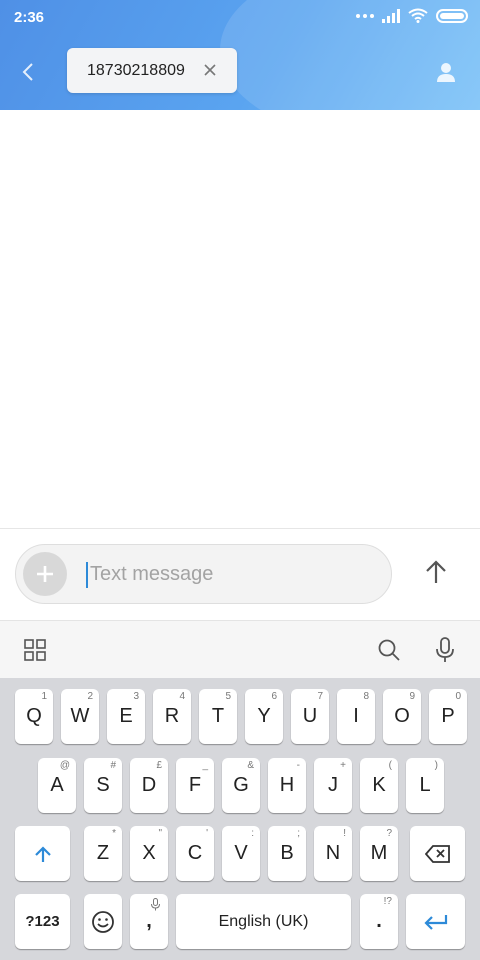 This screenshot has width=480, height=960. I want to click on key-k: K(, so click(379, 785).